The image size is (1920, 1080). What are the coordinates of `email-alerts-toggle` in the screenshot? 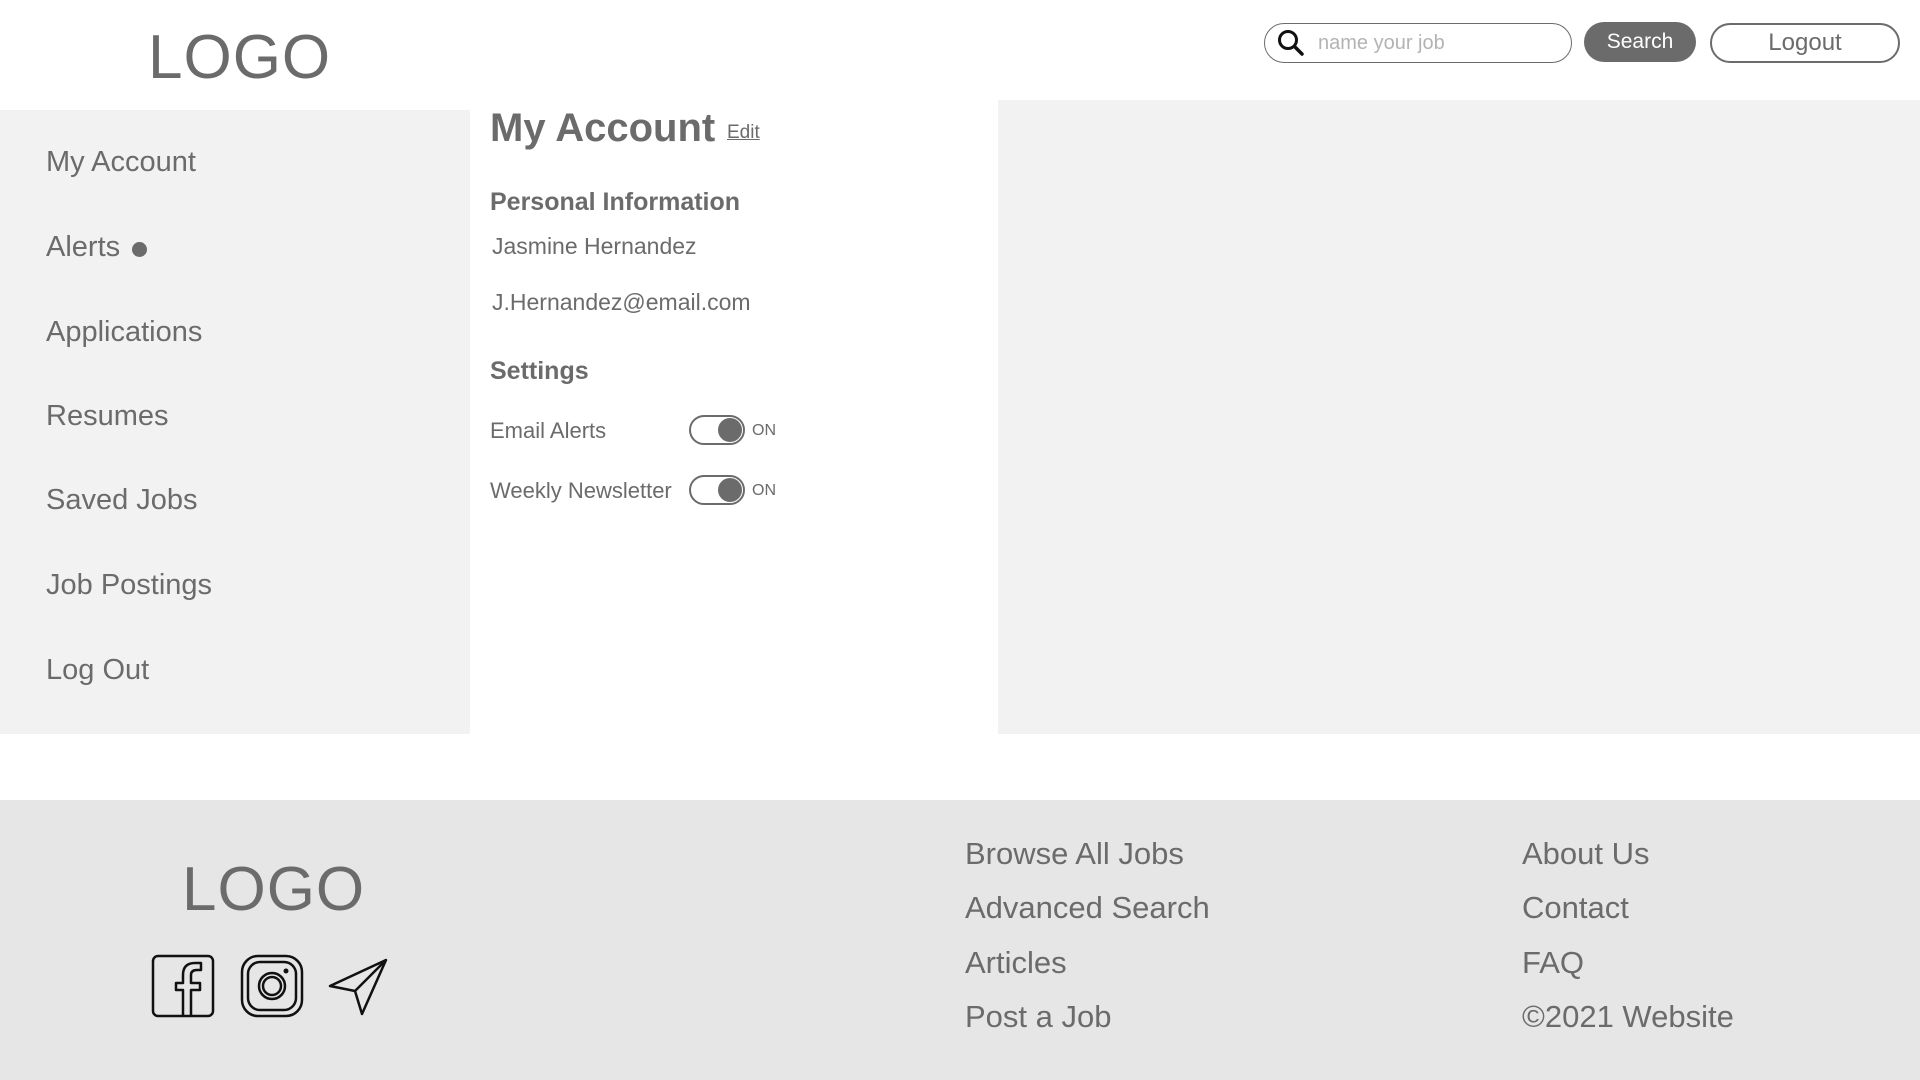 It's located at (717, 430).